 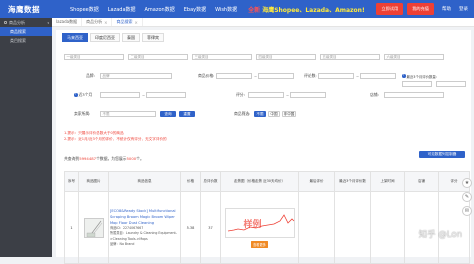 What do you see at coordinates (190, 181) in the screenshot?
I see `col-price: 价格` at bounding box center [190, 181].